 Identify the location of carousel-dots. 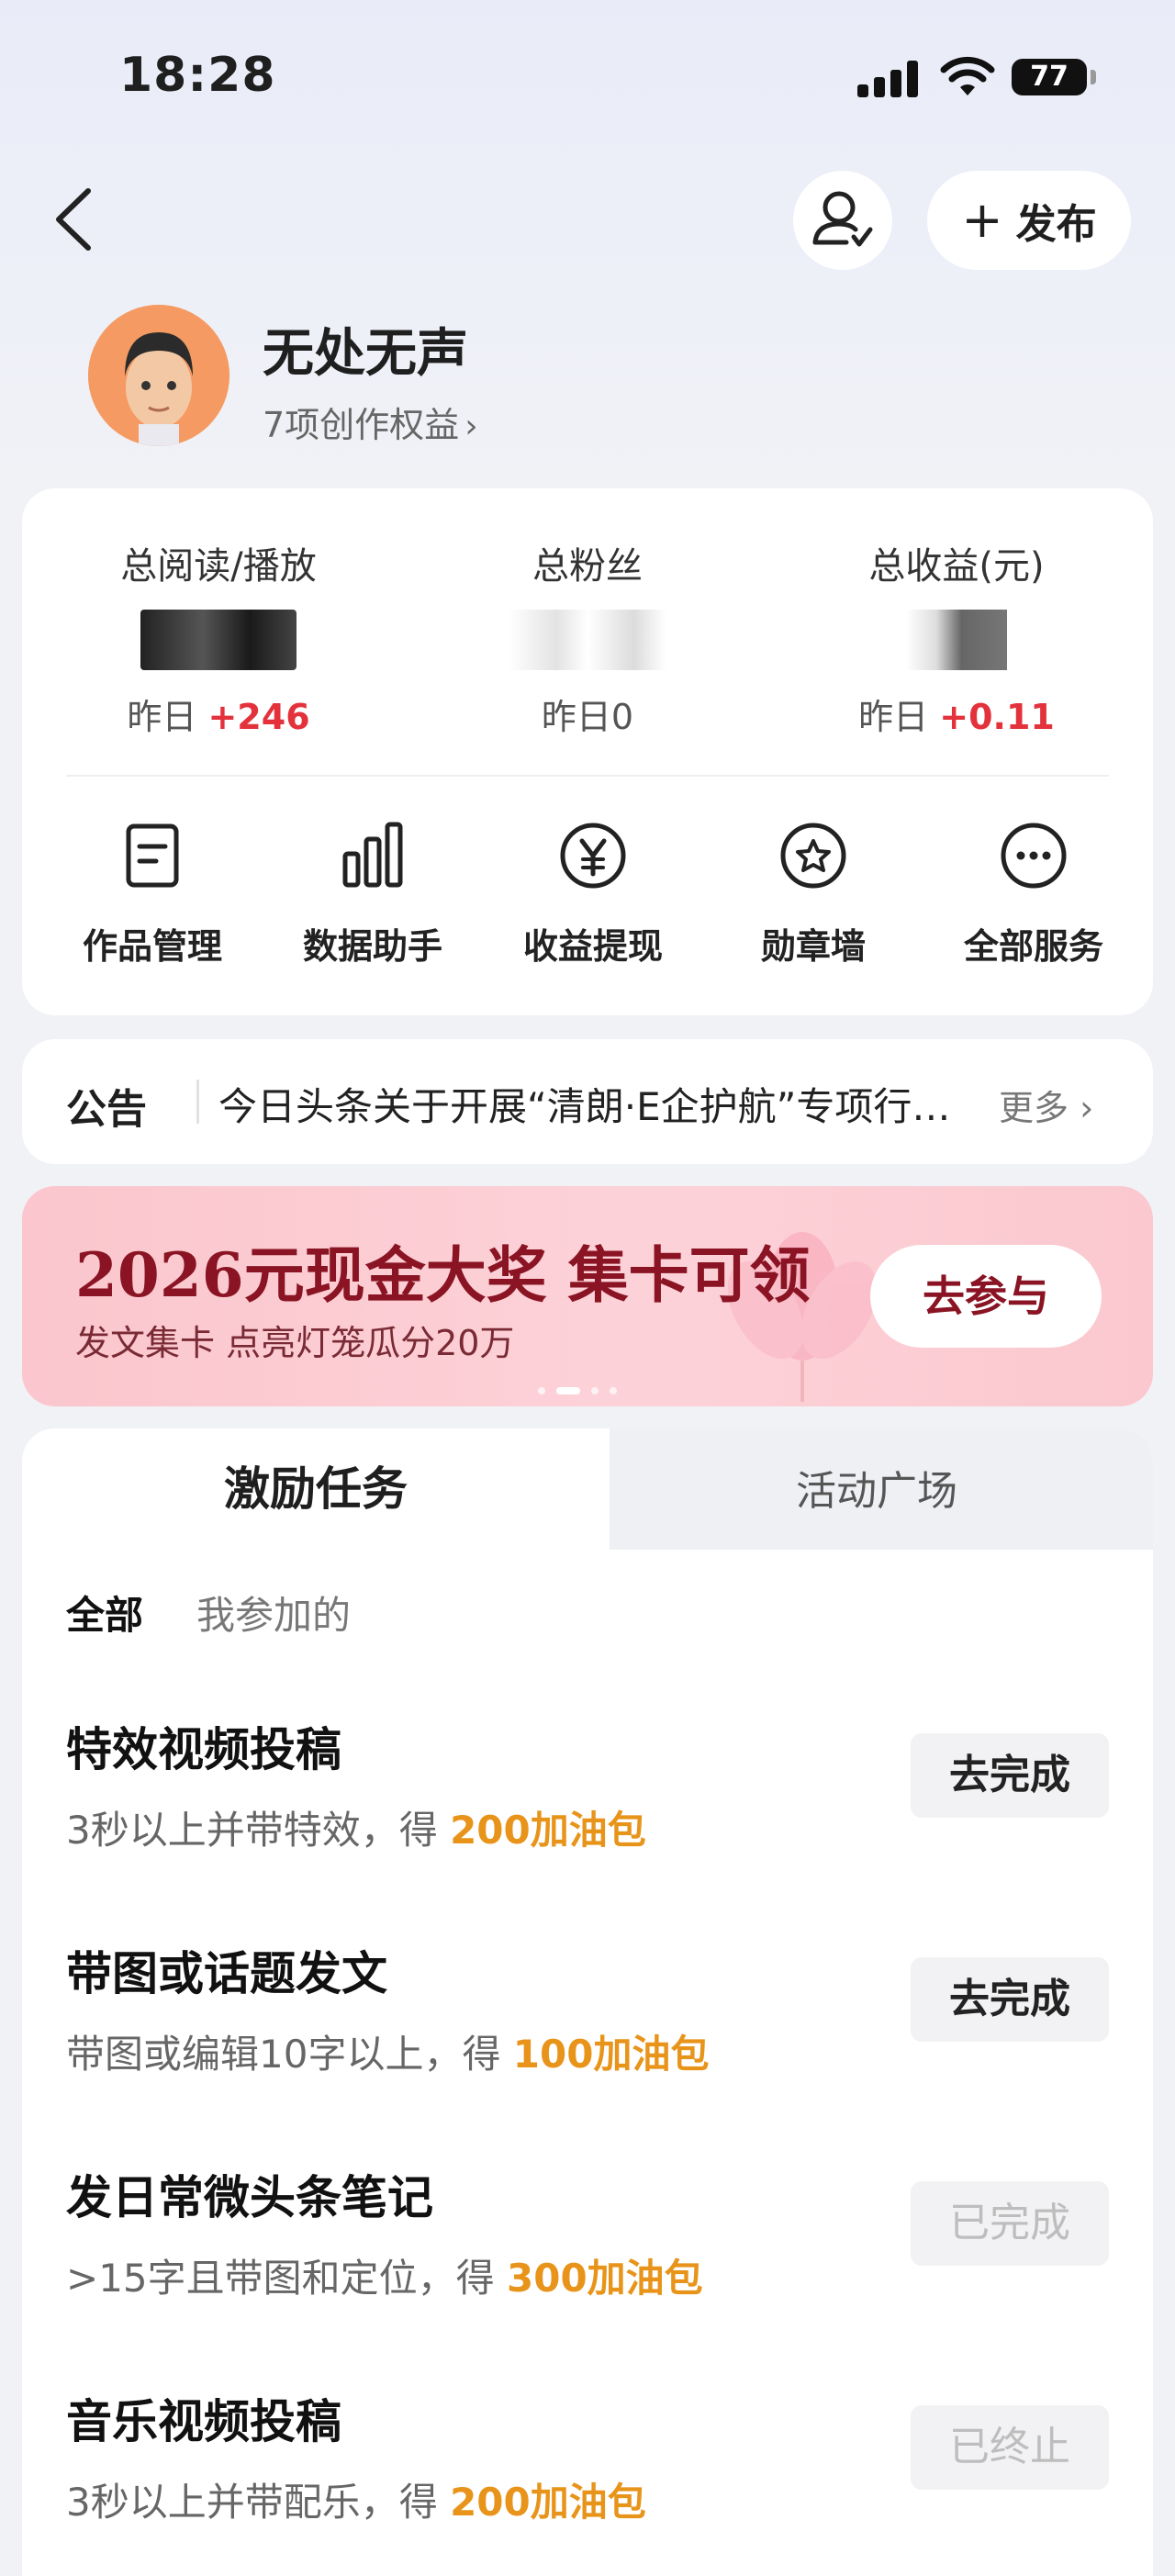
(577, 1387).